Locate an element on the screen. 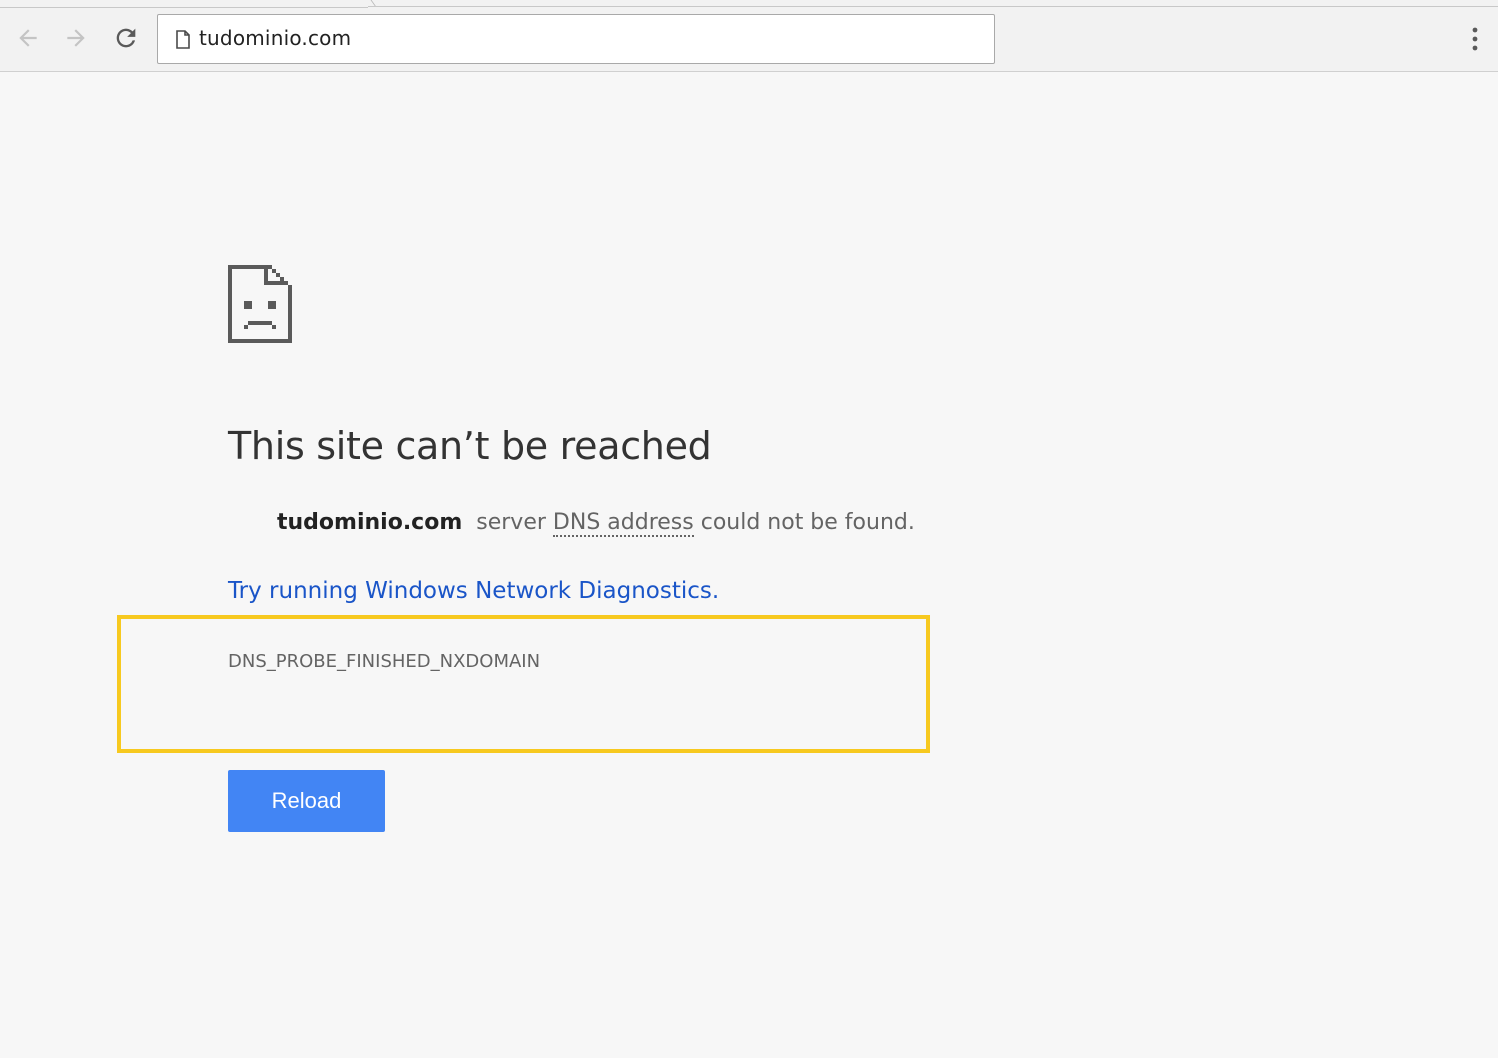 Image resolution: width=1498 pixels, height=1058 pixels. dns-address-term: DNS address is located at coordinates (623, 523).